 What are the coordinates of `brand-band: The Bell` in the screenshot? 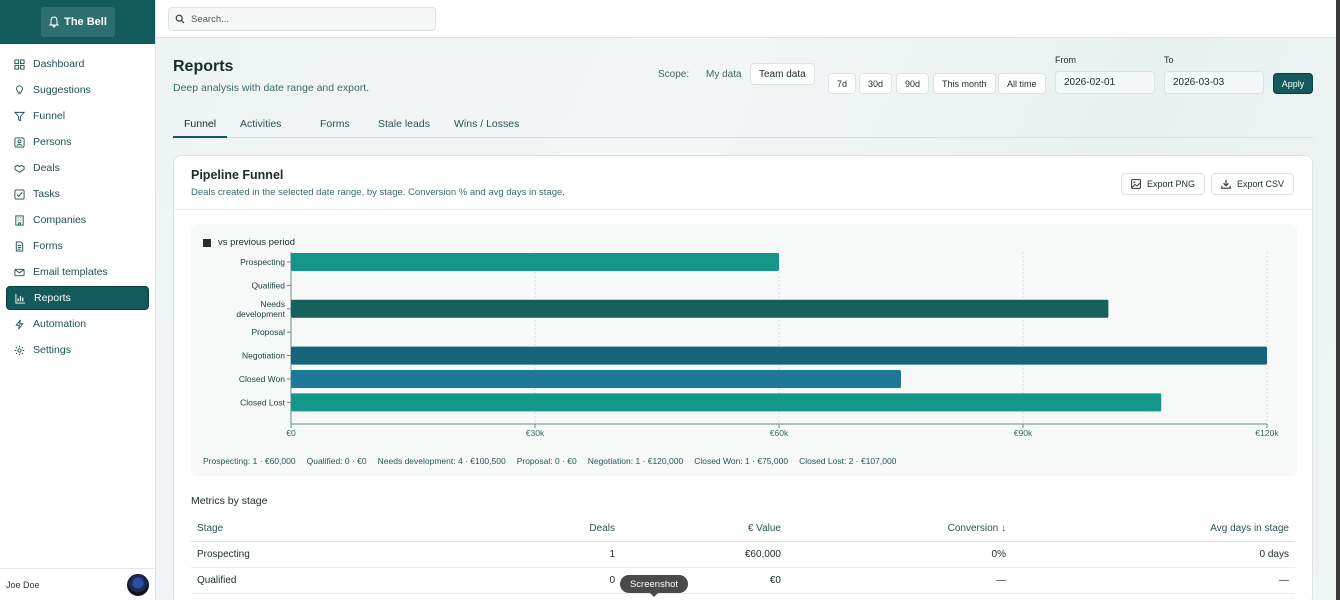 It's located at (77, 22).